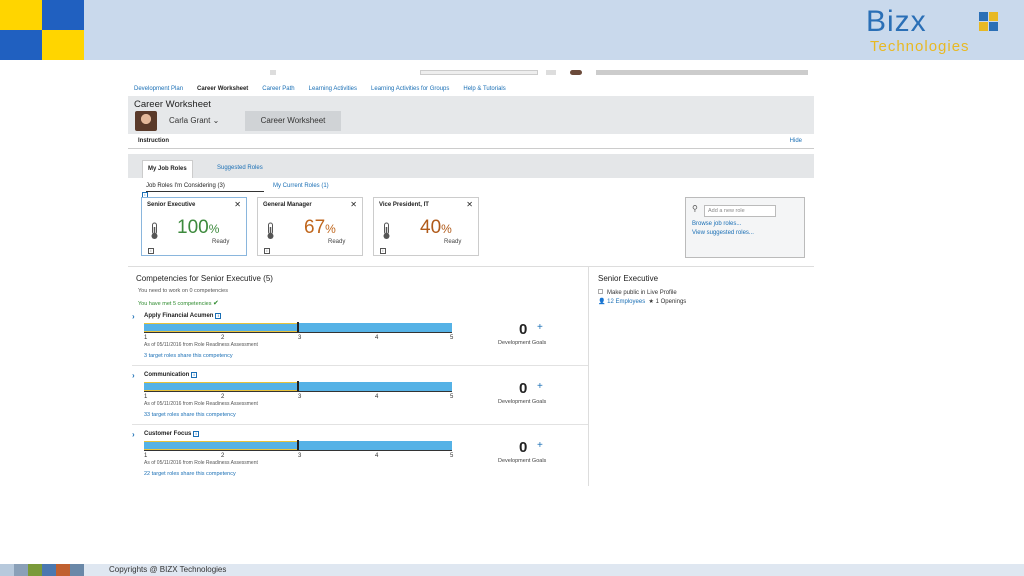 This screenshot has width=1024, height=576. I want to click on tab-my-job-roles: My Job Roles, so click(167, 169).